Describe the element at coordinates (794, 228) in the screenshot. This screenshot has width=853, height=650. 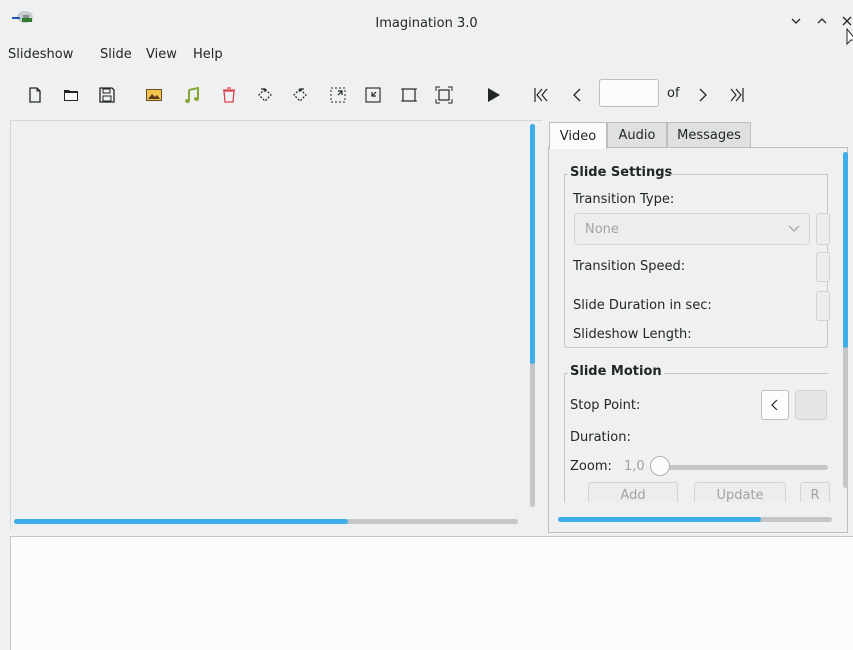
I see `chevron-down-icon` at that location.